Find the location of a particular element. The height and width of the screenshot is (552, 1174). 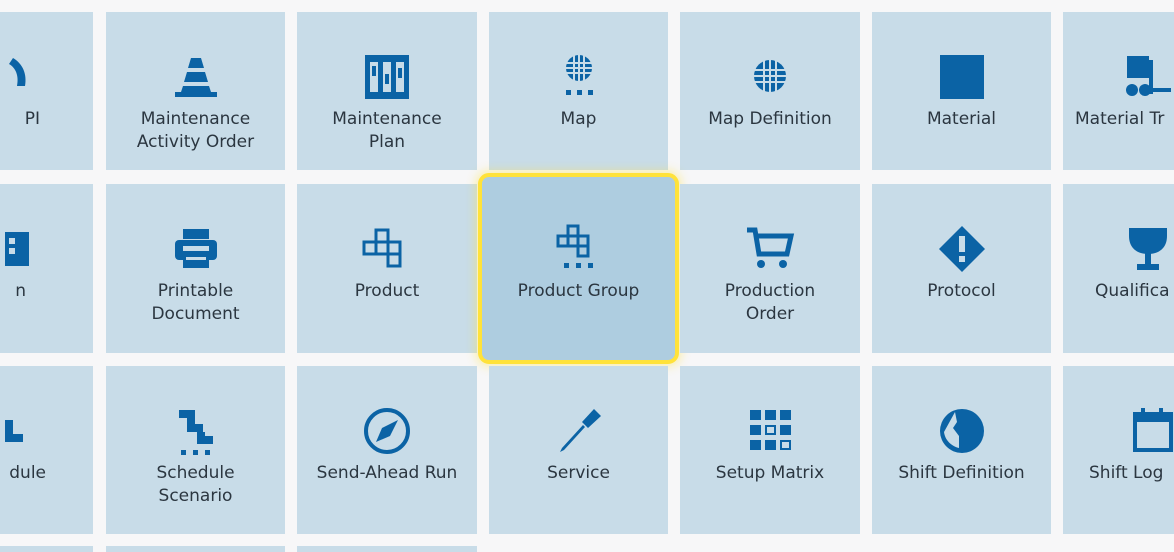

maintenance-plan-icon is located at coordinates (387, 77).